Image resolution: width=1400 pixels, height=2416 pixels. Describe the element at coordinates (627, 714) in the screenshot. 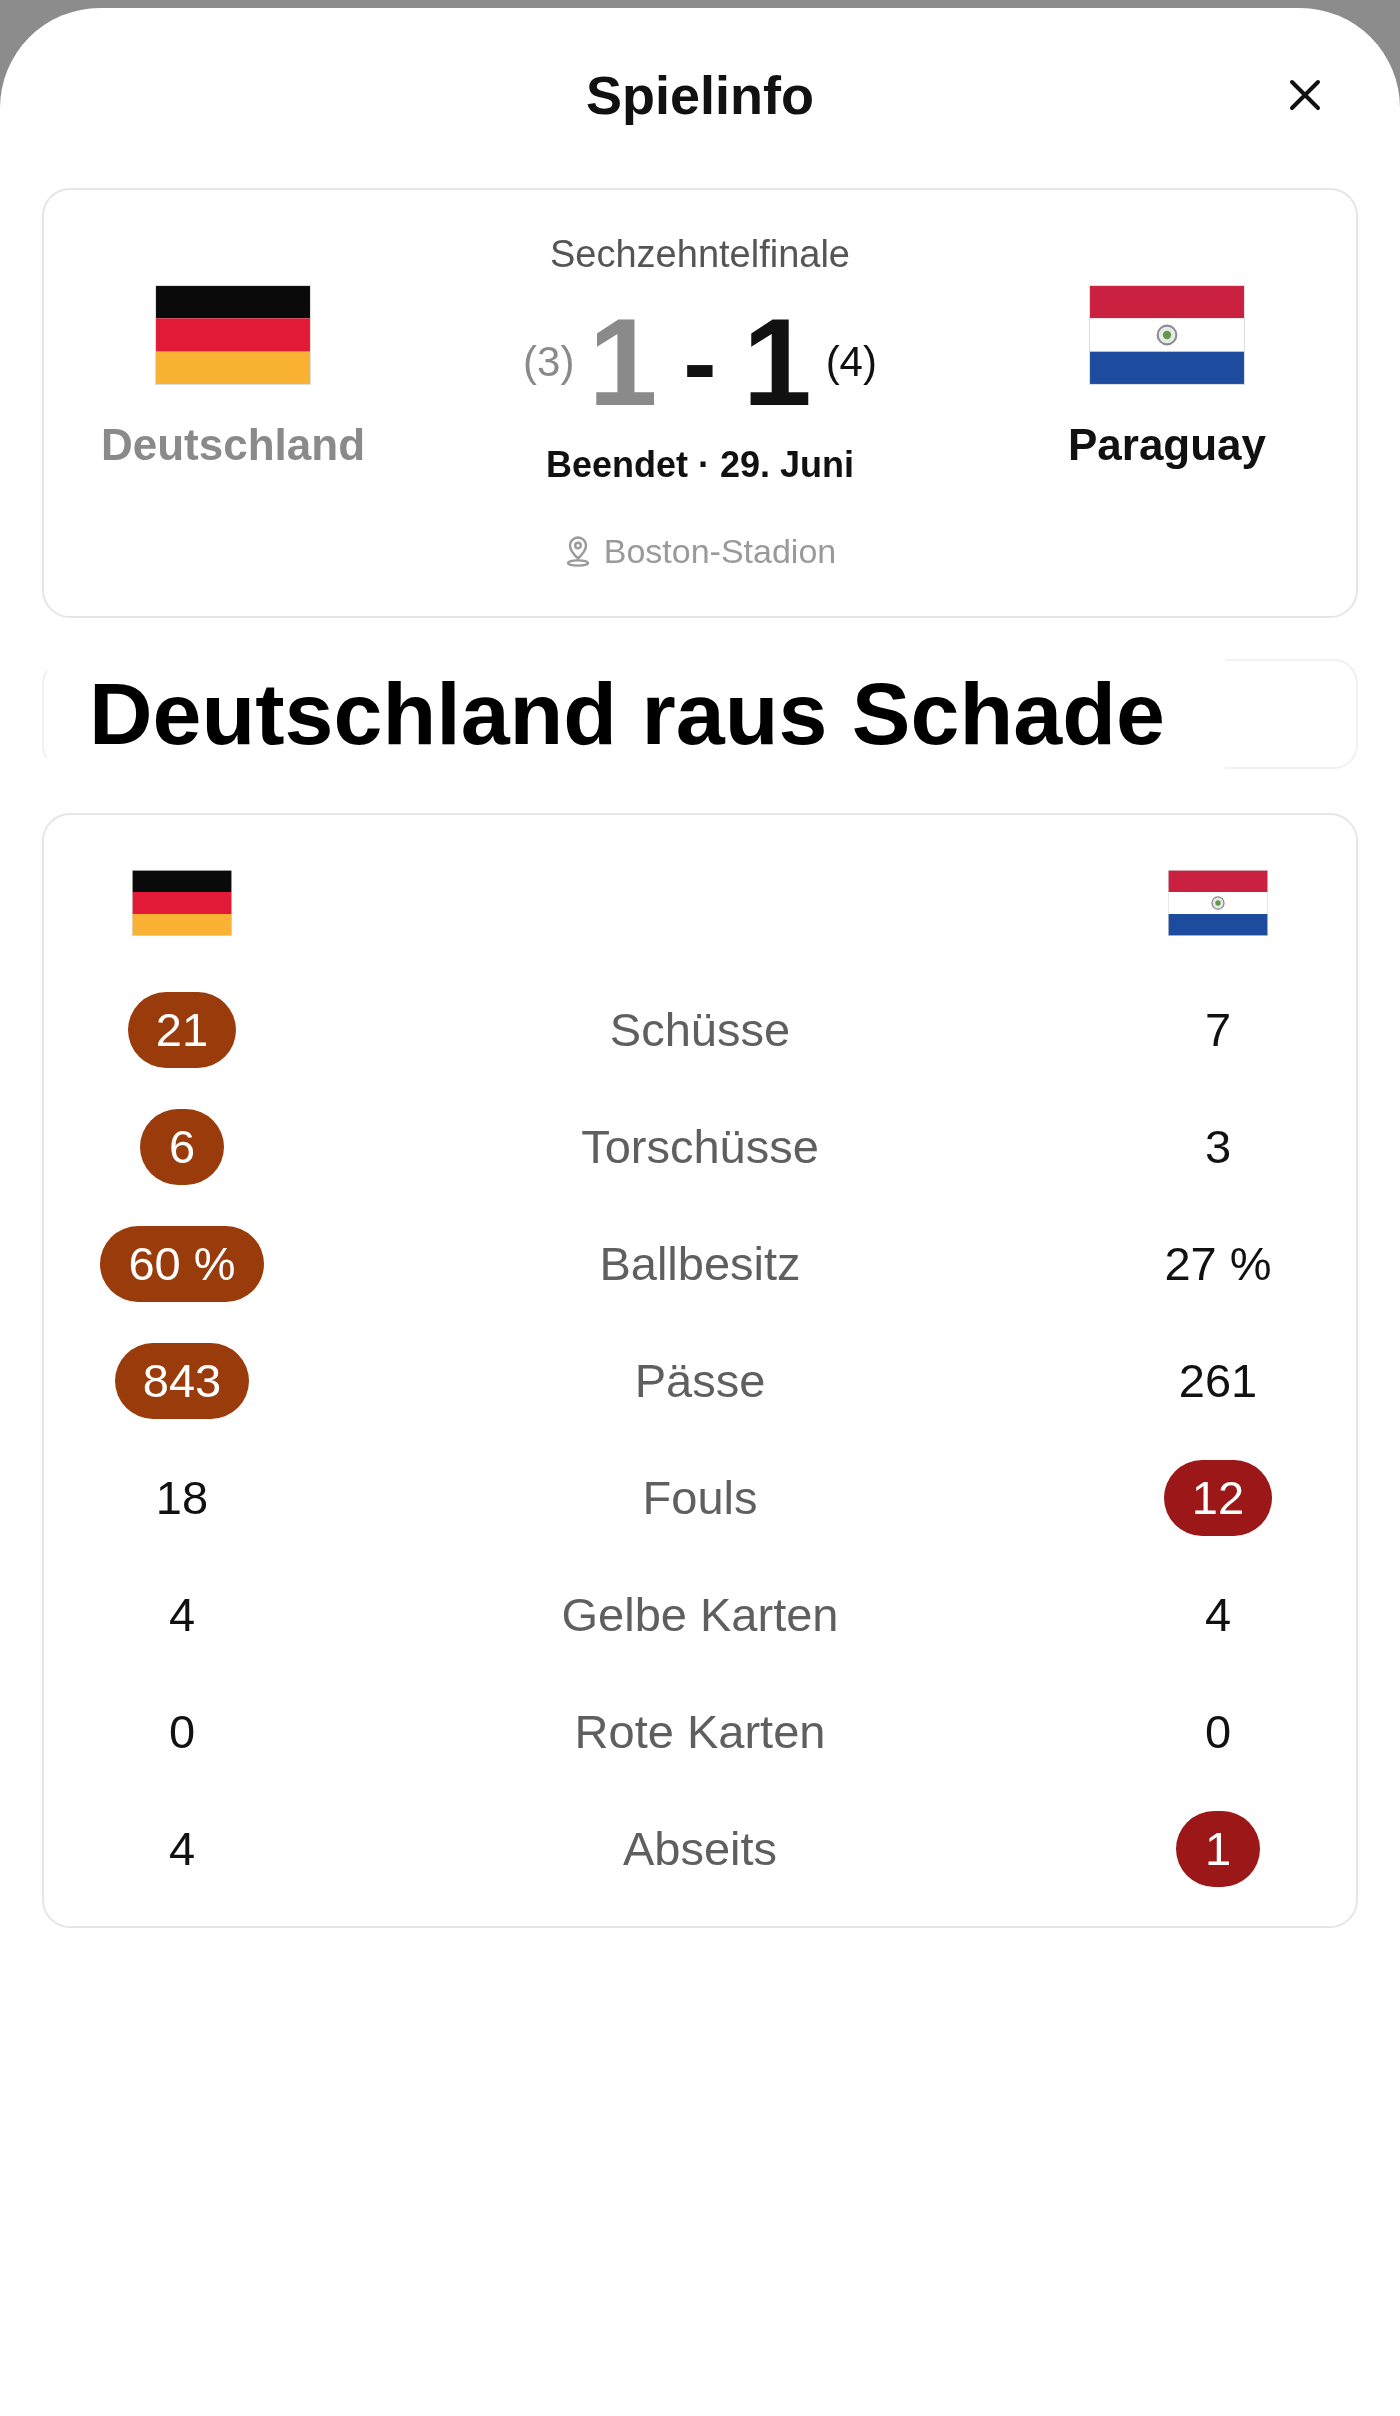

I see `headline: Deutschland raus Schade` at that location.